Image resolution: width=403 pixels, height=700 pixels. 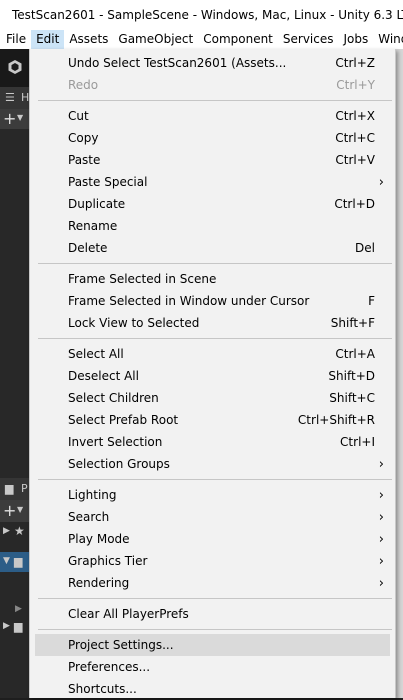 I want to click on menu-item-deselect-all: Deselect All Shift+D, so click(x=212, y=376).